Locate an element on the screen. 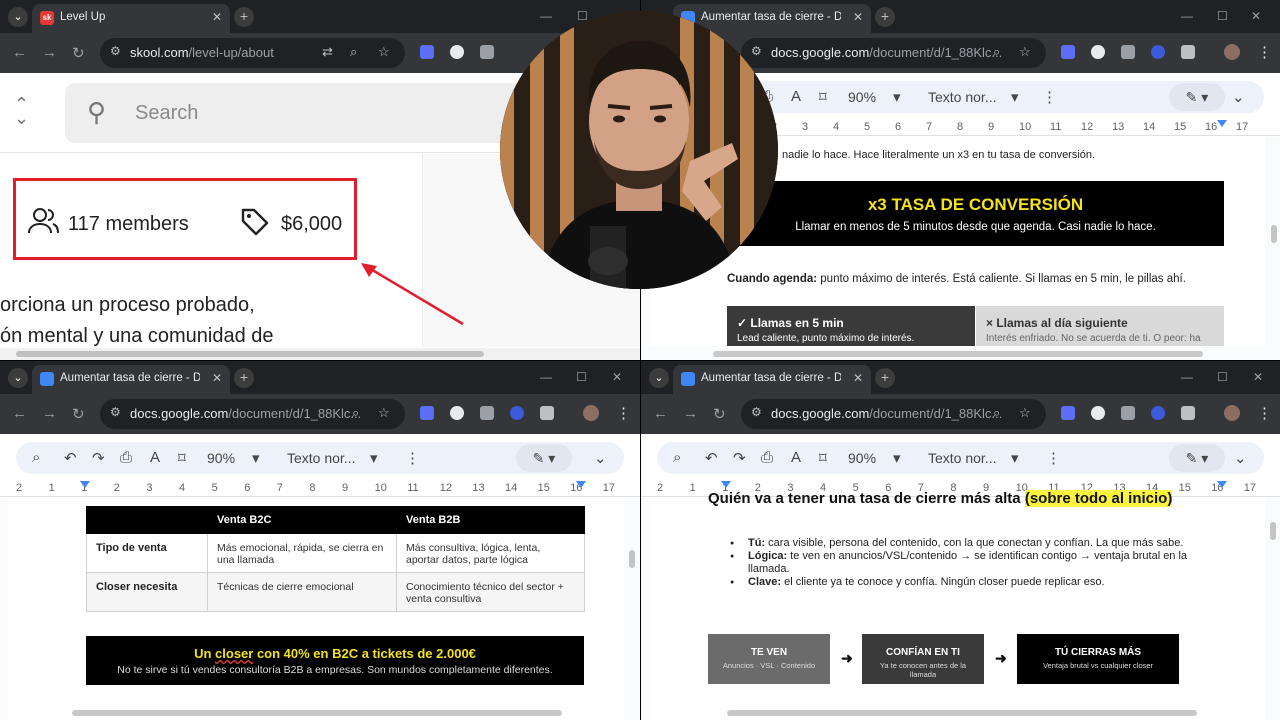 This screenshot has width=1280, height=720. new-tab-icon: + is located at coordinates (885, 17).